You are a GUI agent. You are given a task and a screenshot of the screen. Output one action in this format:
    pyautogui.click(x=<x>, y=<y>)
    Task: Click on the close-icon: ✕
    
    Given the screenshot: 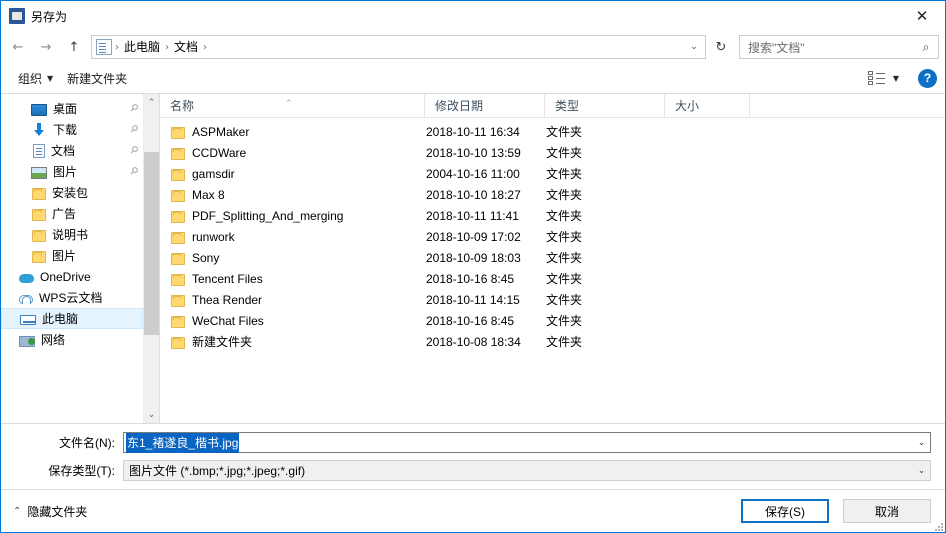 What is the action you would take?
    pyautogui.click(x=922, y=16)
    